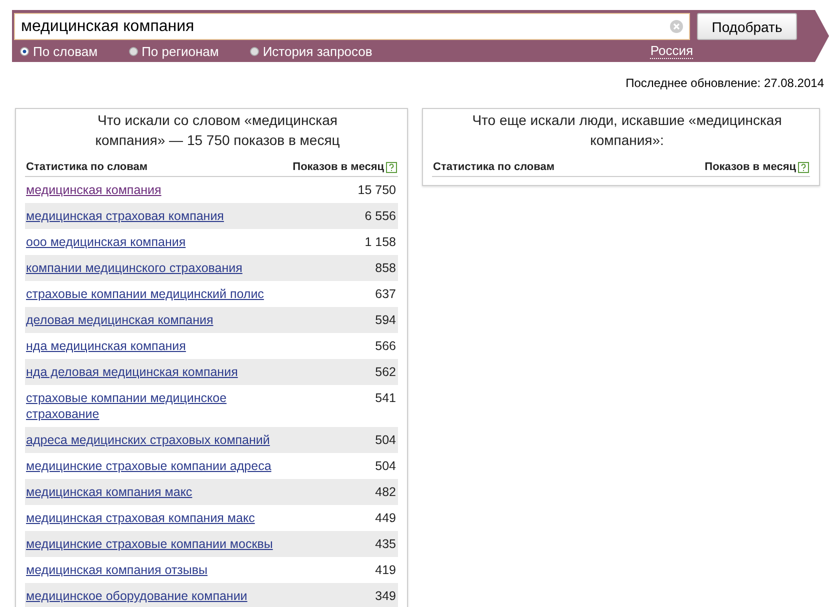 The height and width of the screenshot is (607, 829). What do you see at coordinates (627, 130) in the screenshot?
I see `panel-title: Что еще искали люди, искавшие «медицинская компания»:` at bounding box center [627, 130].